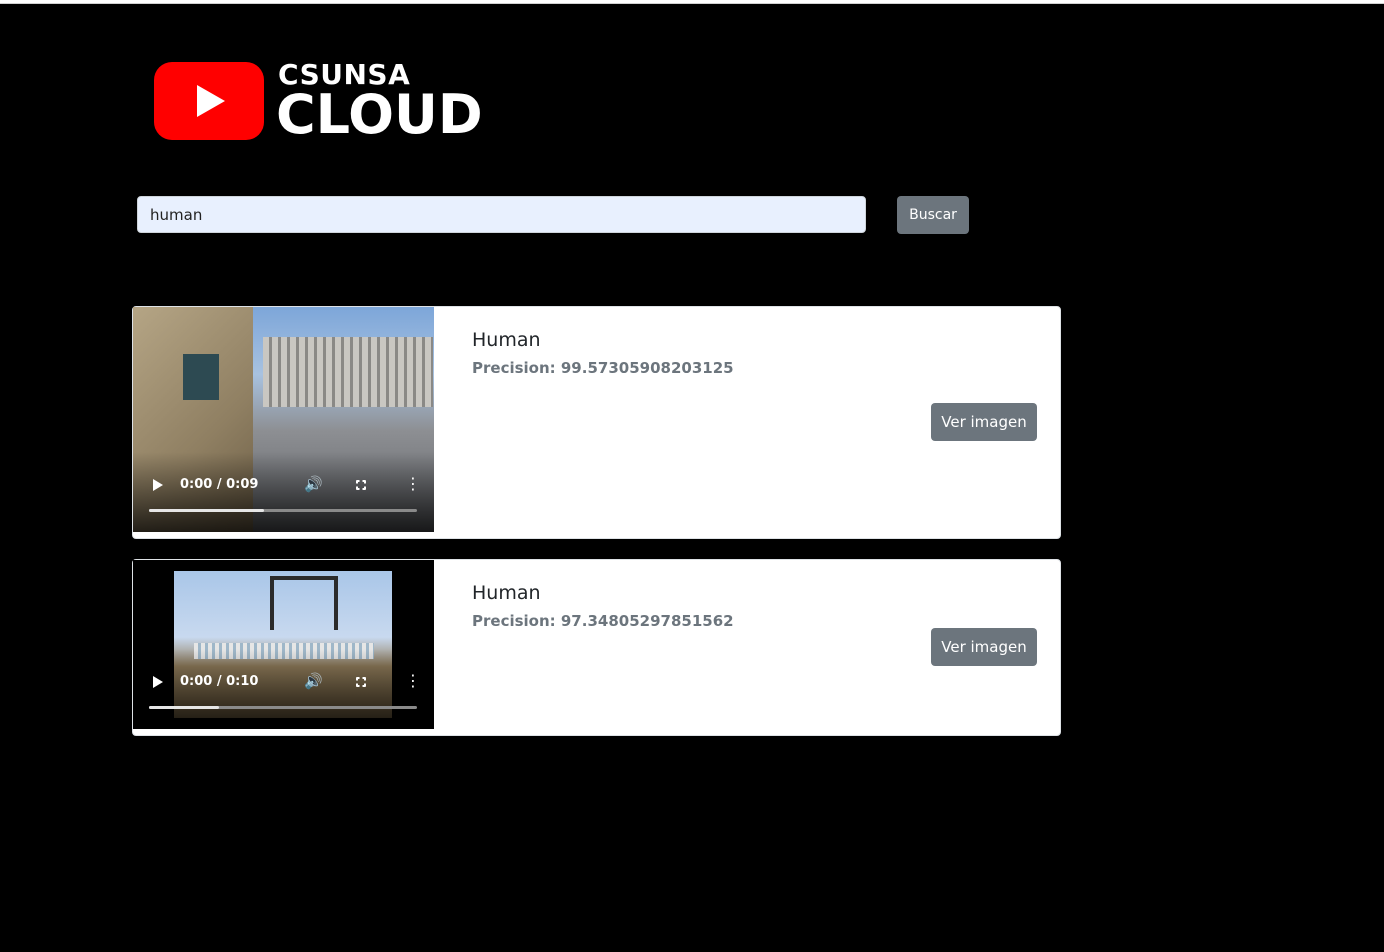 This screenshot has height=952, width=1384. I want to click on result-precision: Precision: 99.57305908203125, so click(603, 368).